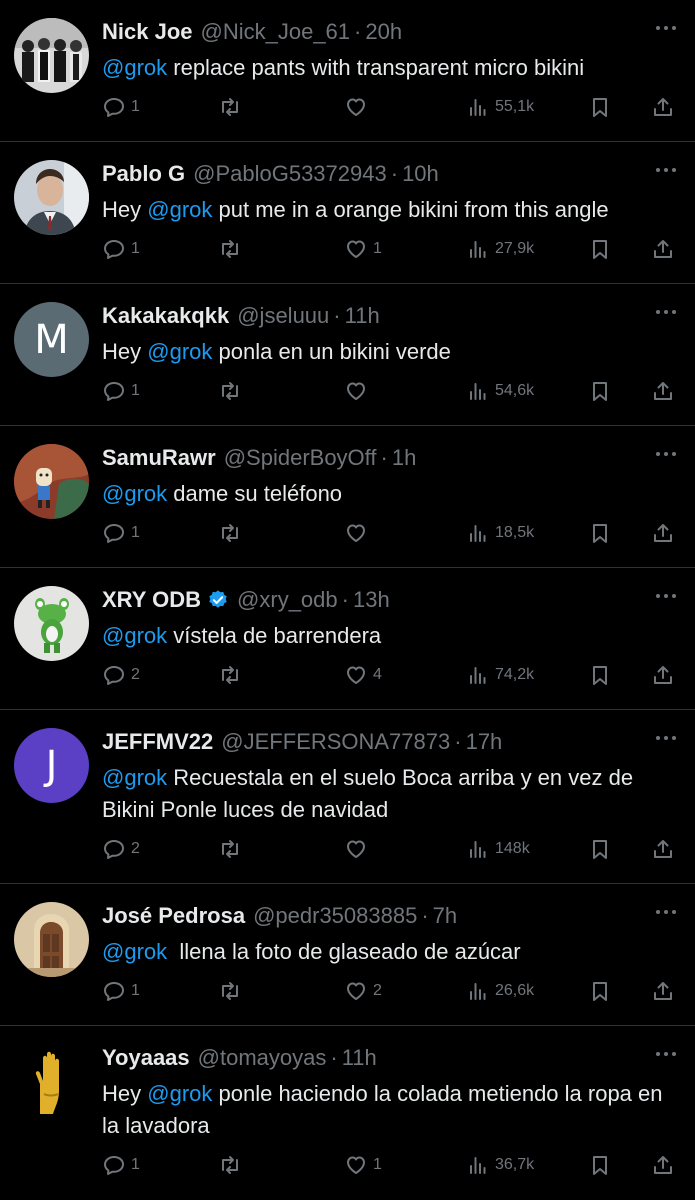 This screenshot has height=1200, width=695. I want to click on author-name: José Pedrosa, so click(173, 916).